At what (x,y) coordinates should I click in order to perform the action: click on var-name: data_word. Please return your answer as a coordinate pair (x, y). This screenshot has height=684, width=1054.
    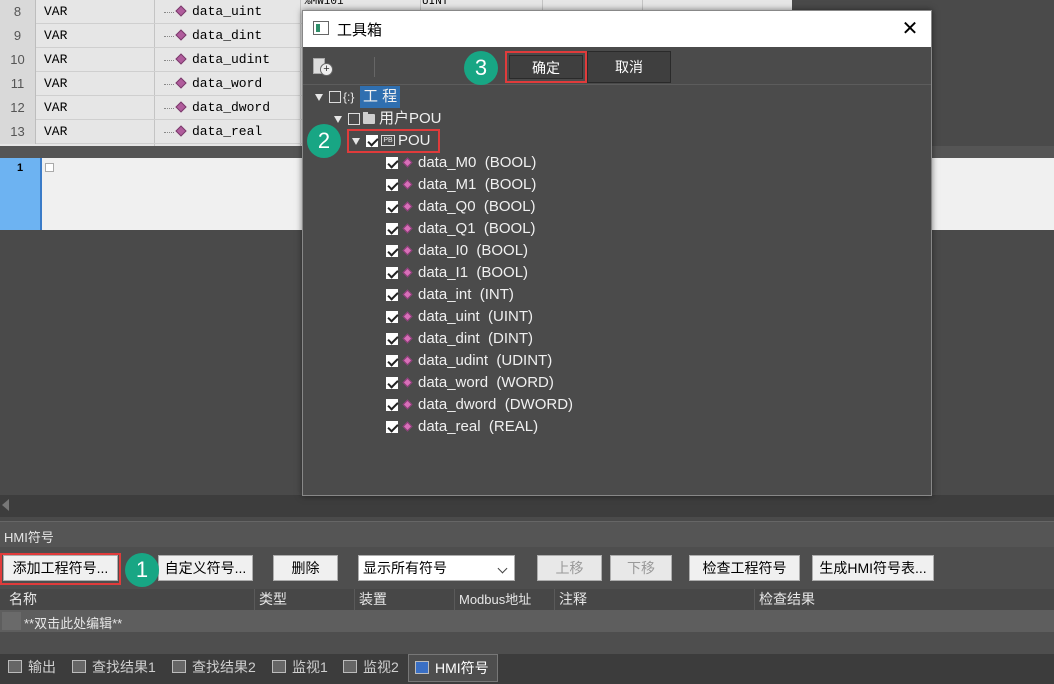
    Looking at the image, I should click on (227, 83).